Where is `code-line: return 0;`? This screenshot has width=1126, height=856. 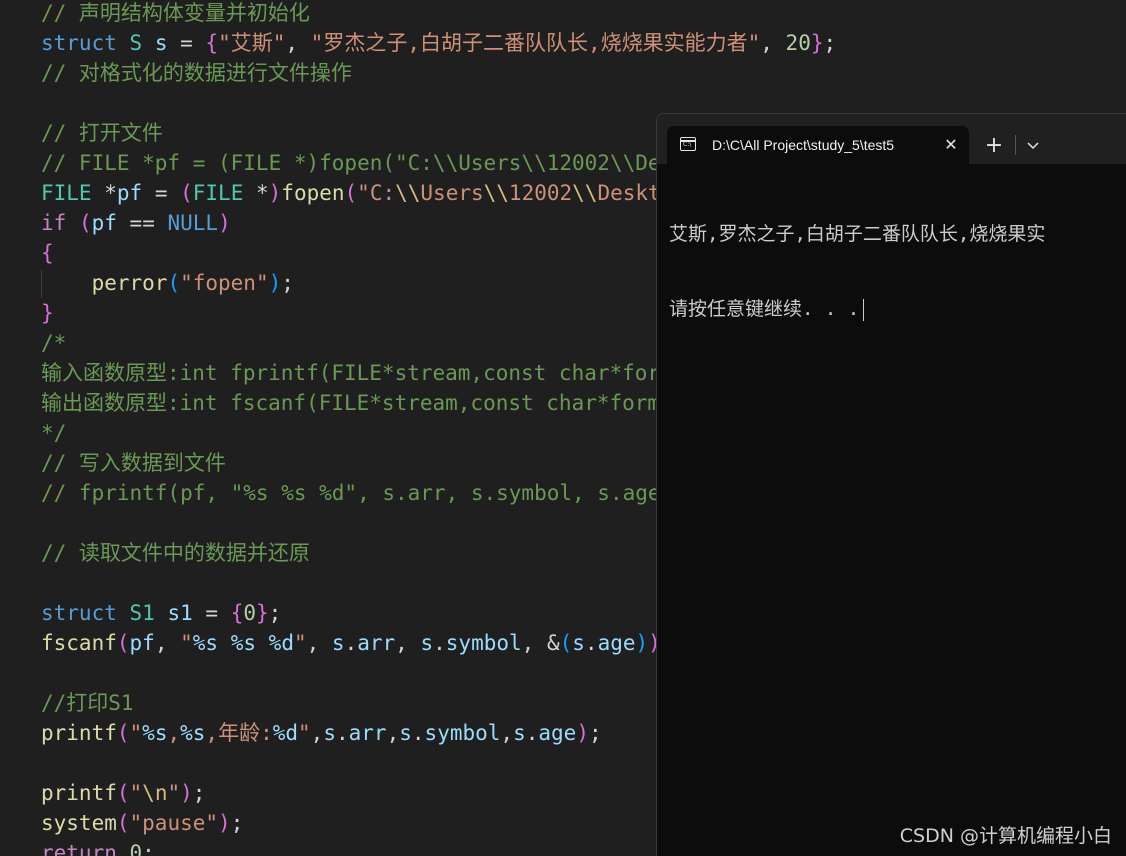
code-line: return 0; is located at coordinates (98, 847).